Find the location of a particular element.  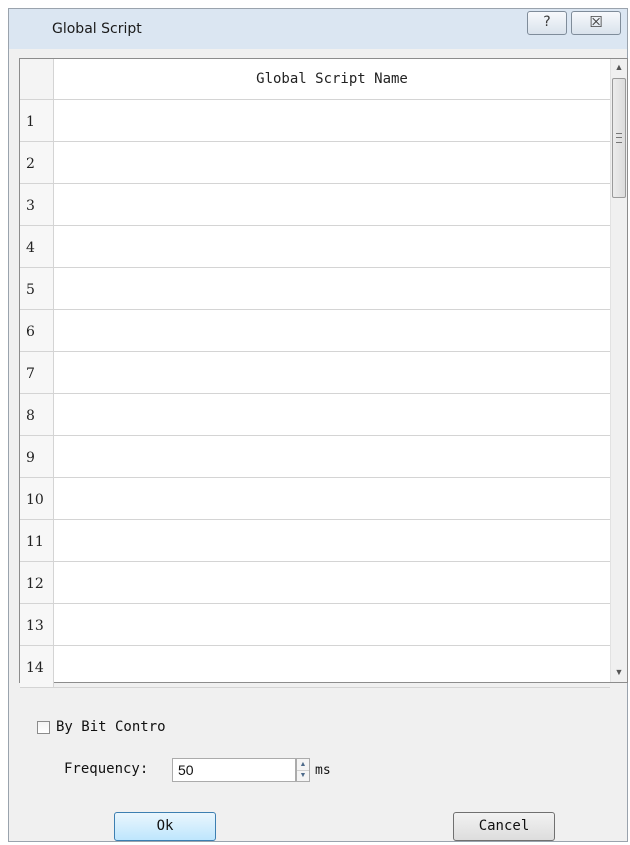

vertical-scrollbar: ▲ ▼ is located at coordinates (618, 370).